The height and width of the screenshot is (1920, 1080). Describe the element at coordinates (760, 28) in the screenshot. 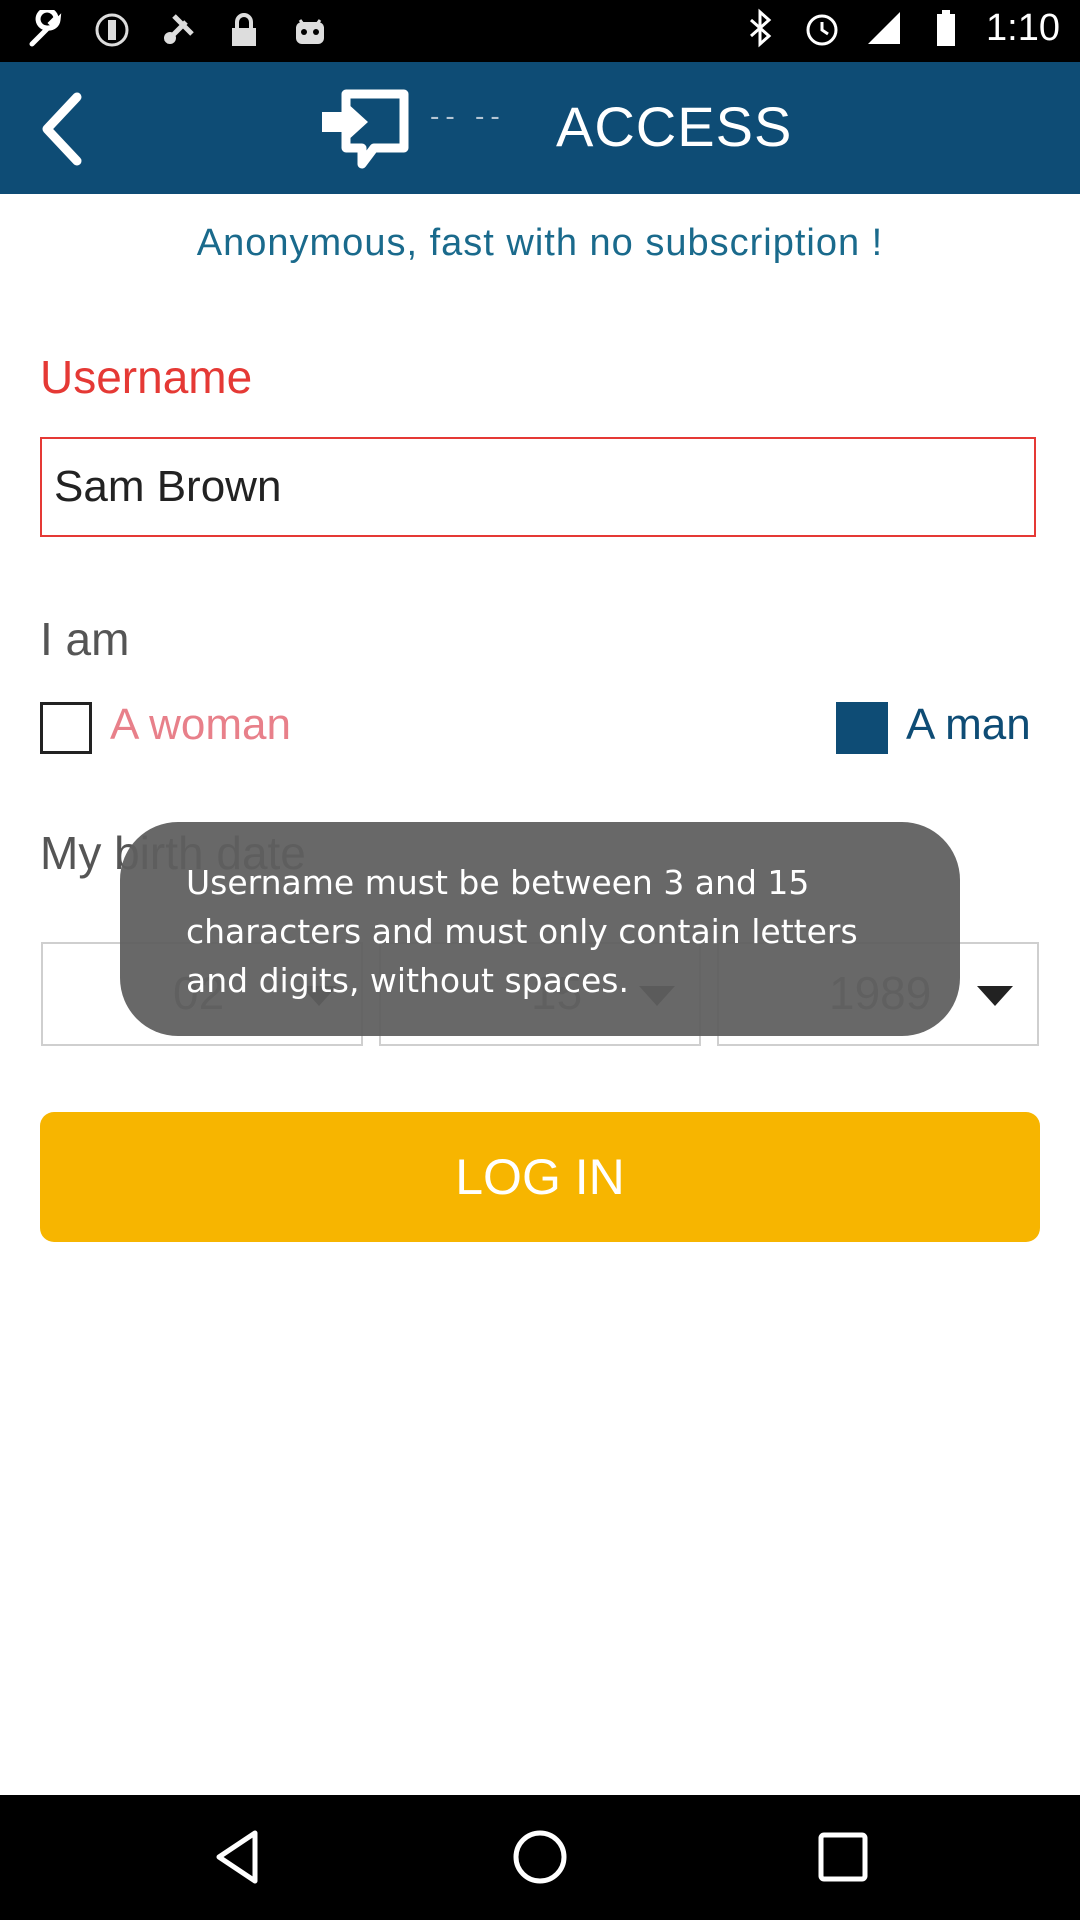

I see `bluetooth-icon` at that location.